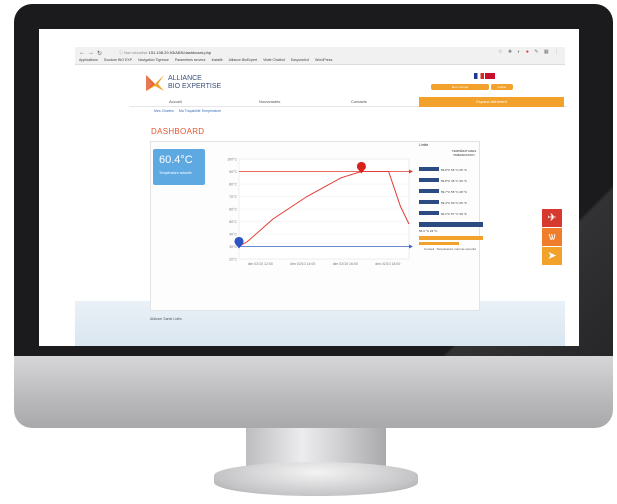 Image resolution: width=617 pixels, height=504 pixels. I want to click on y-tick-label: 90°C, so click(233, 172).